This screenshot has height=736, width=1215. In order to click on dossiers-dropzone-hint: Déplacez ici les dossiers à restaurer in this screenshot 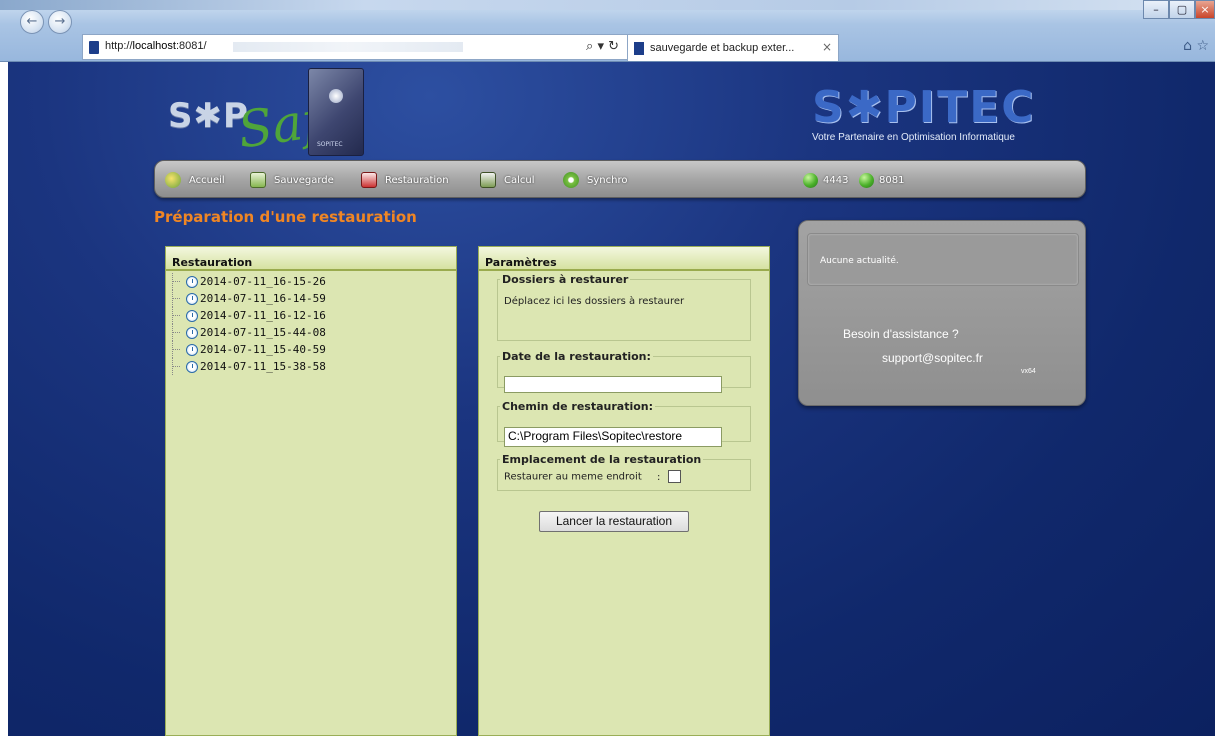, I will do `click(594, 301)`.